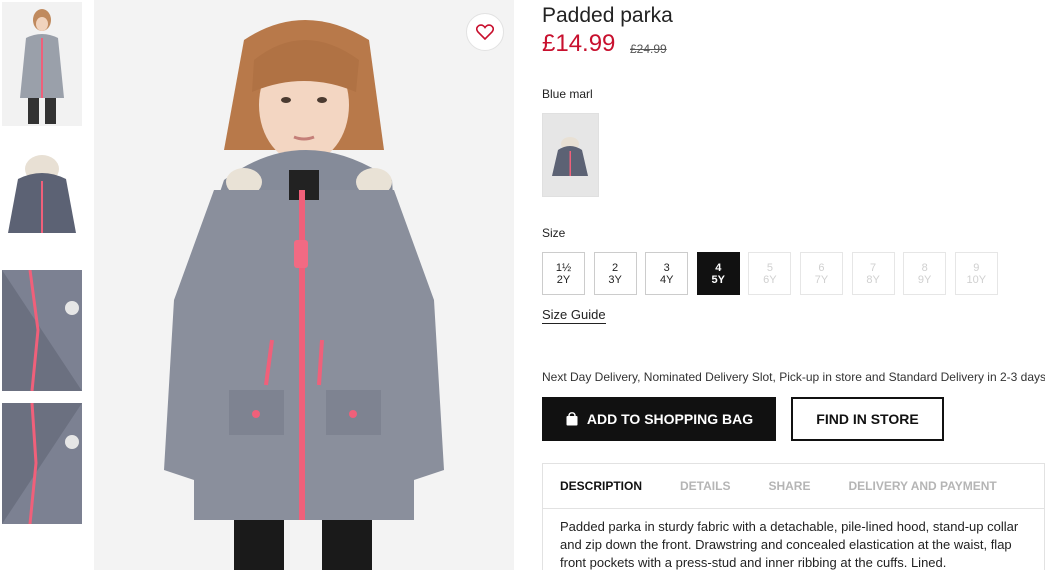 Image resolution: width=1045 pixels, height=570 pixels. I want to click on size-option-7y: 6 7Y, so click(821, 273).